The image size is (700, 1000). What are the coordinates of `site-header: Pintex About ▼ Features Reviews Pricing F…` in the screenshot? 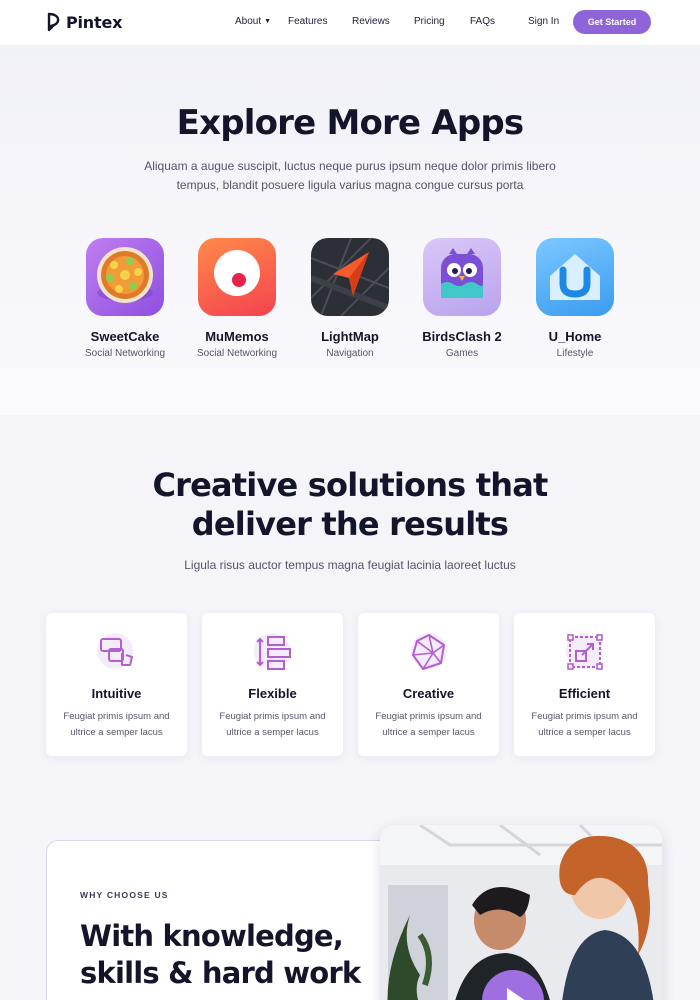 It's located at (350, 22).